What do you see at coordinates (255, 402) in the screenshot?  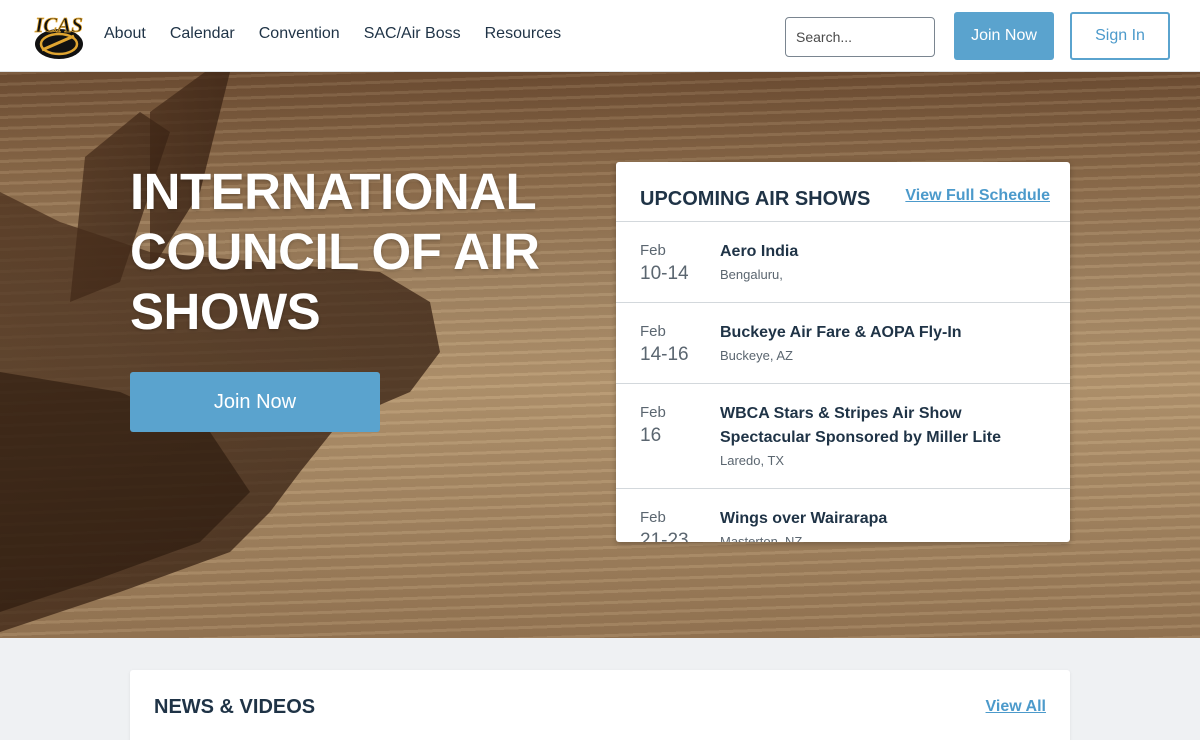 I see `hero-join-now-button: Join Now` at bounding box center [255, 402].